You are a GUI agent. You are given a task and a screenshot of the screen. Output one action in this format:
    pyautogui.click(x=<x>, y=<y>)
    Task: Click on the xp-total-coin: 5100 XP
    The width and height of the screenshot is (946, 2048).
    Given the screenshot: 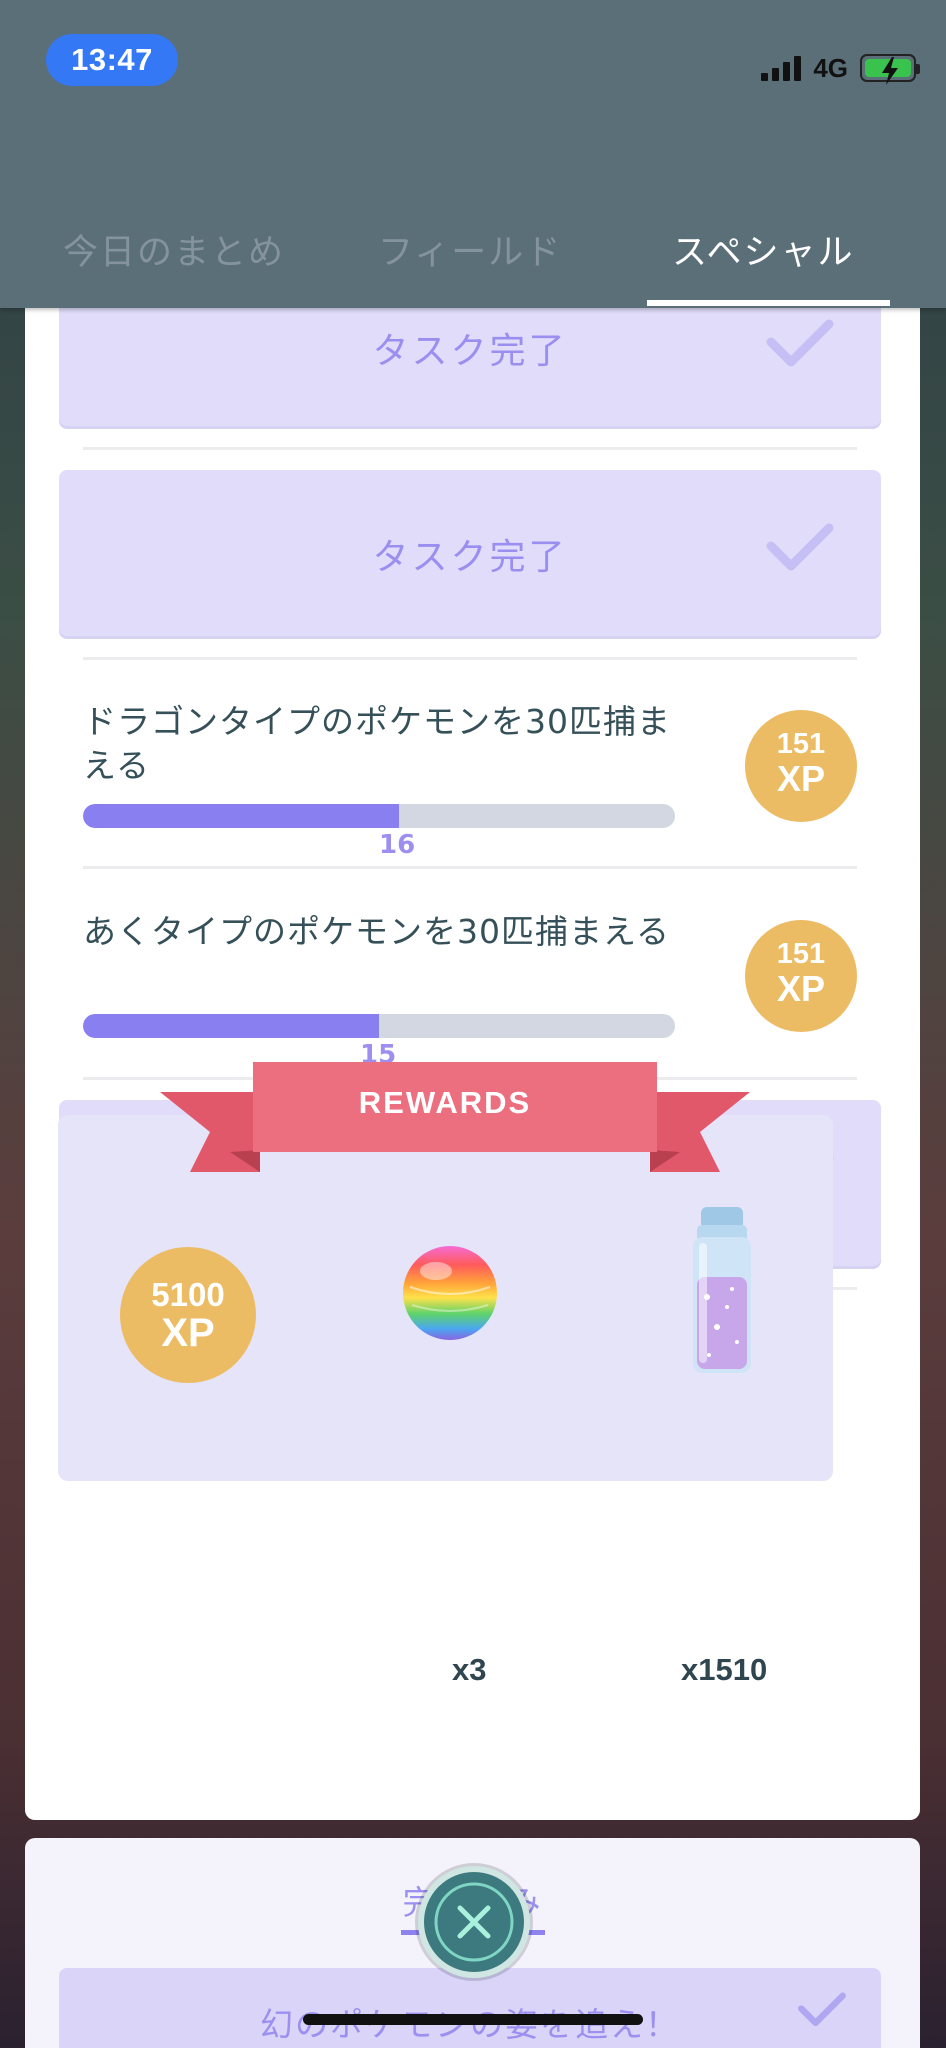 What is the action you would take?
    pyautogui.click(x=188, y=1315)
    